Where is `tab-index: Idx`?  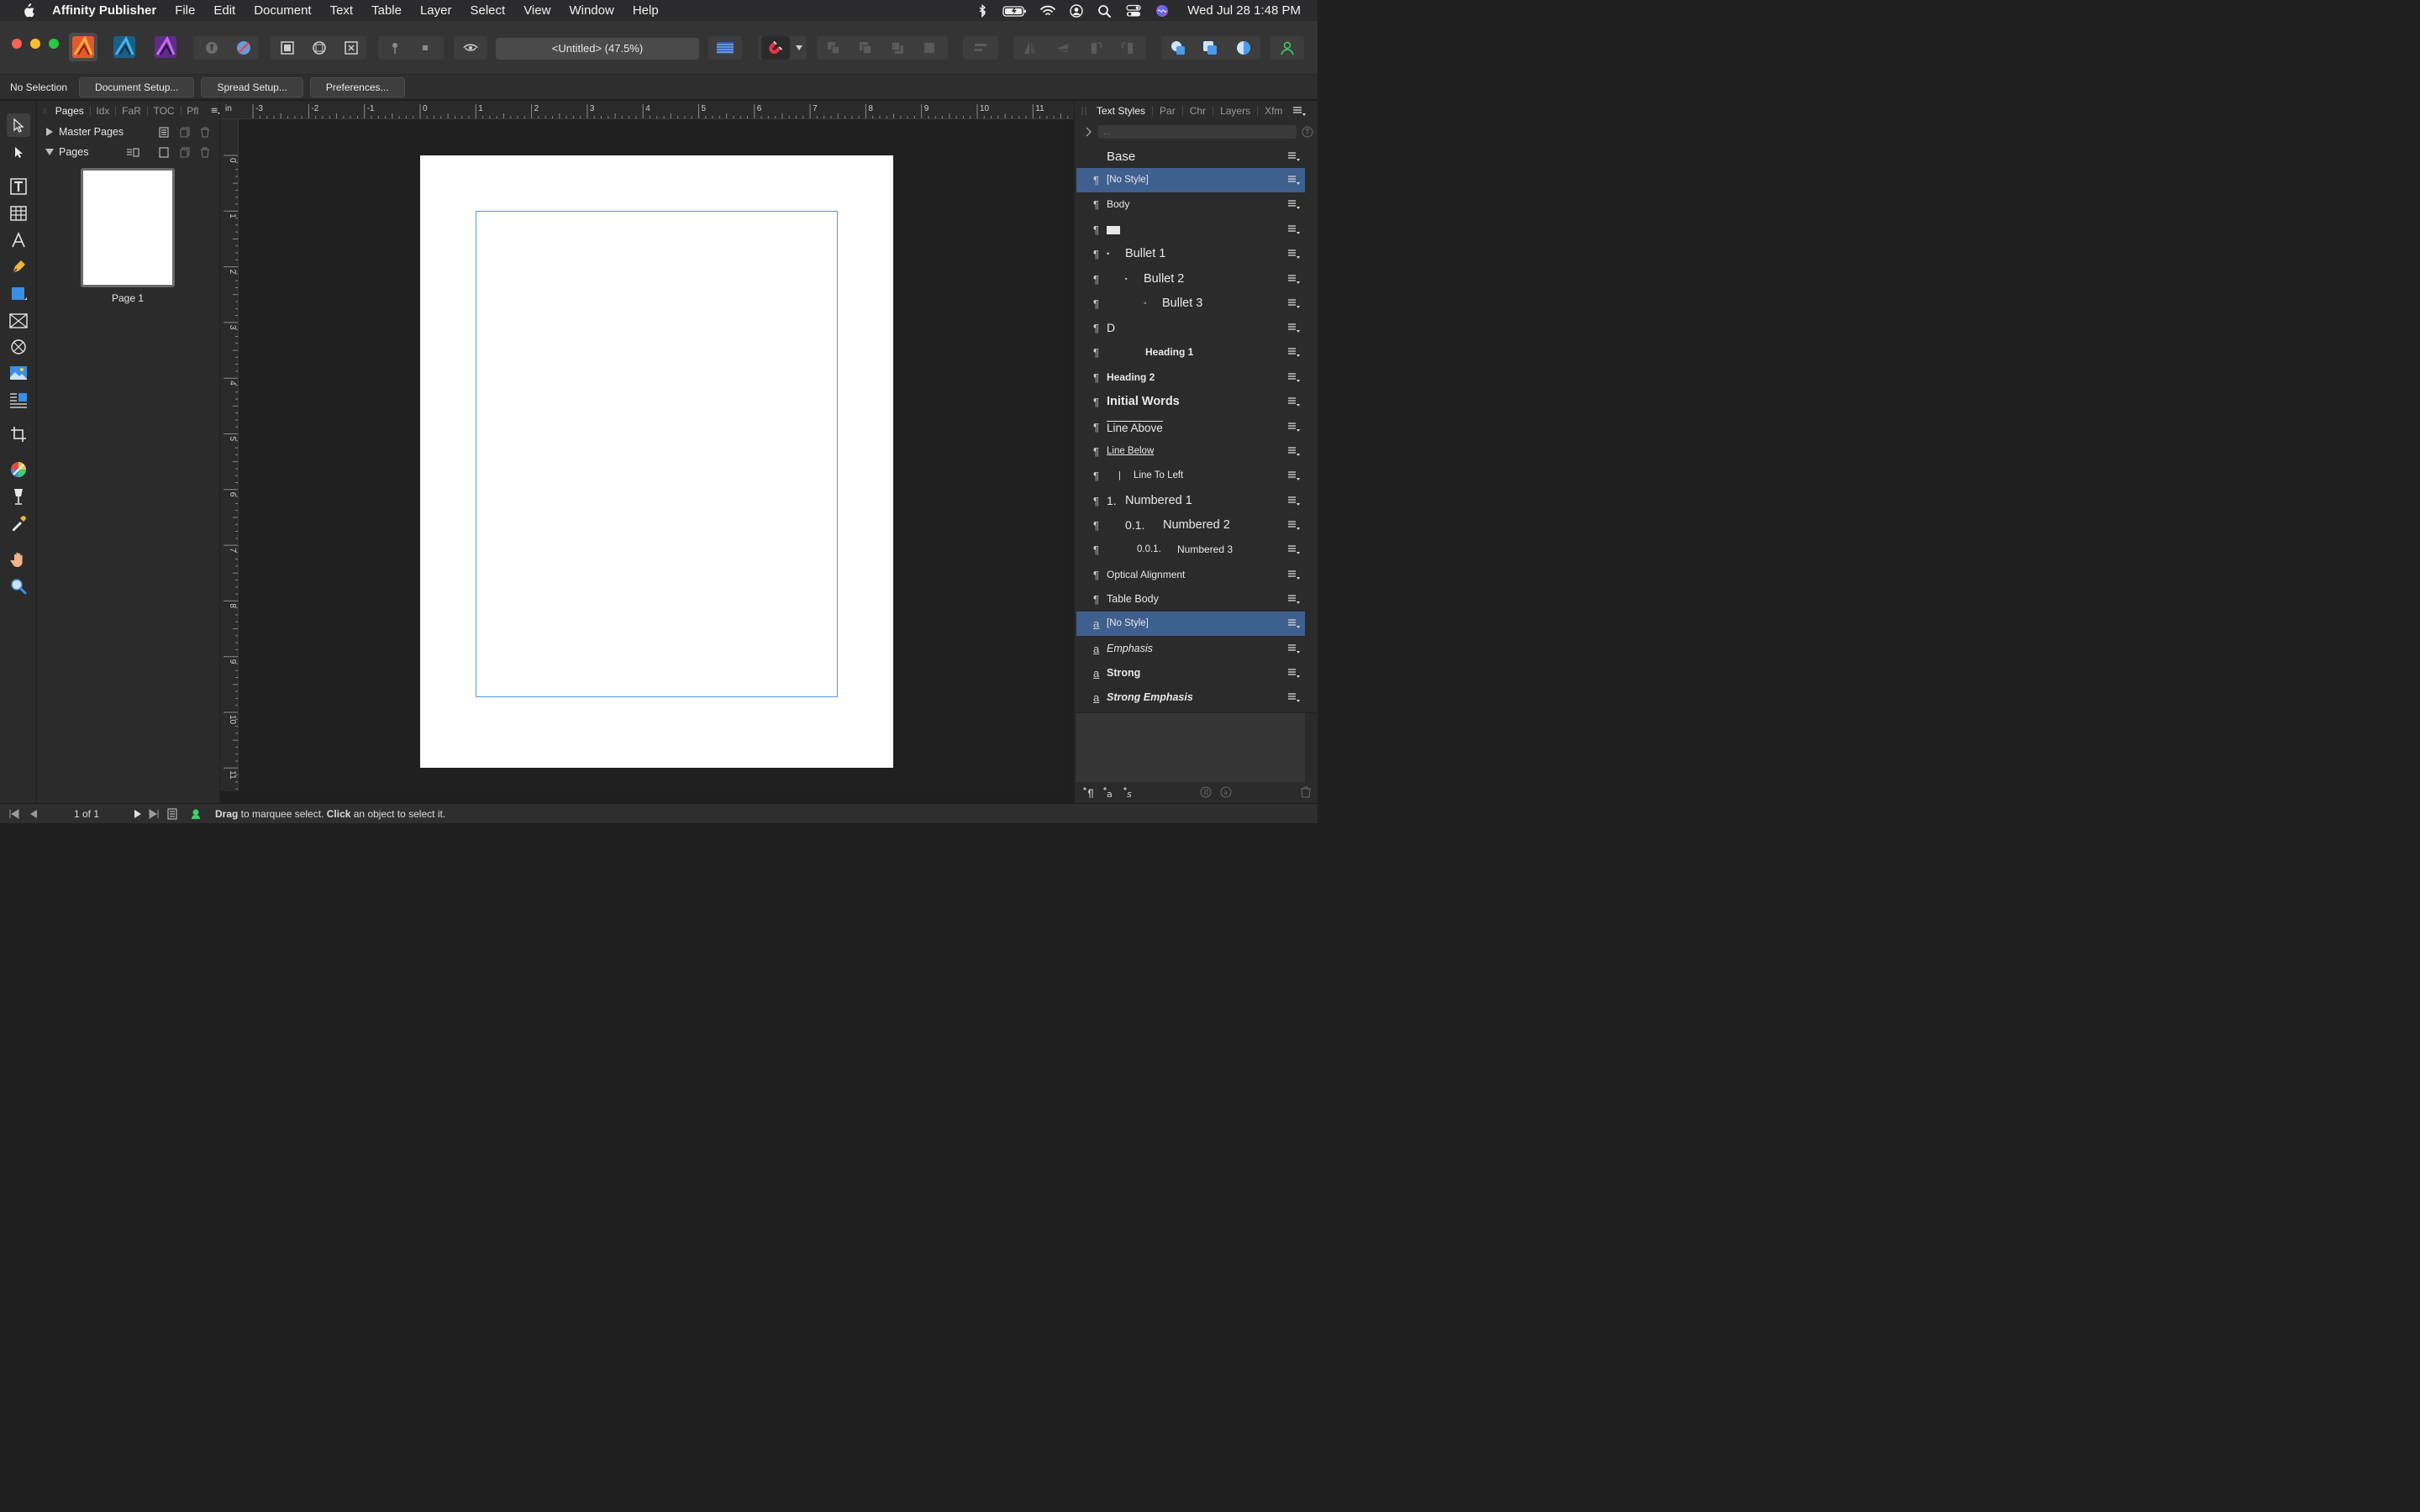
tab-index: Idx is located at coordinates (102, 111).